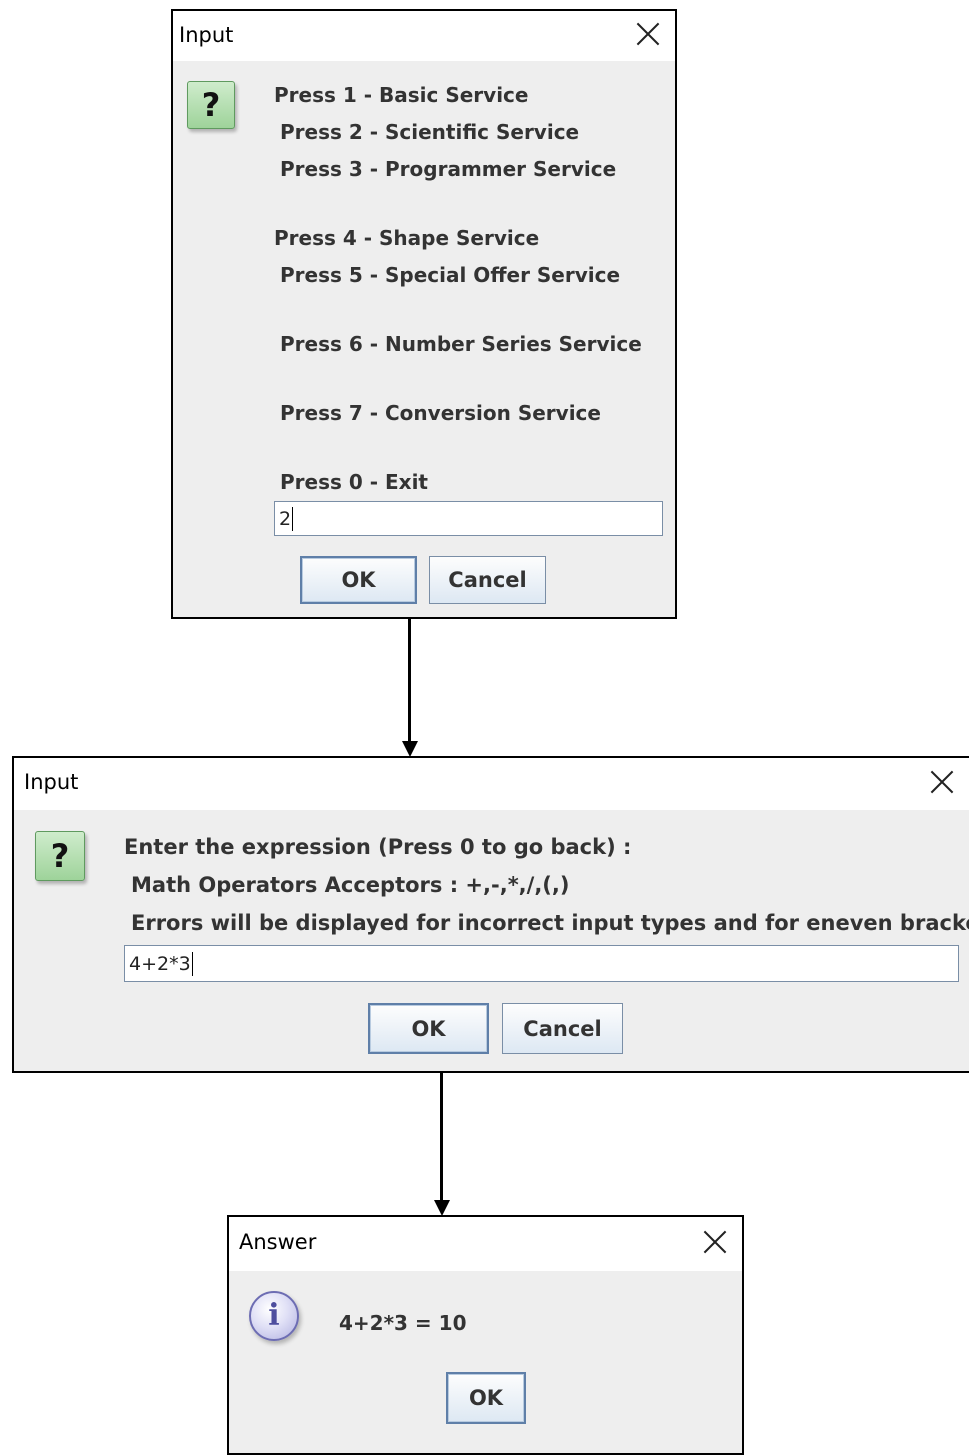  I want to click on menu-line-4: Press 4 - Shape Service, so click(407, 238).